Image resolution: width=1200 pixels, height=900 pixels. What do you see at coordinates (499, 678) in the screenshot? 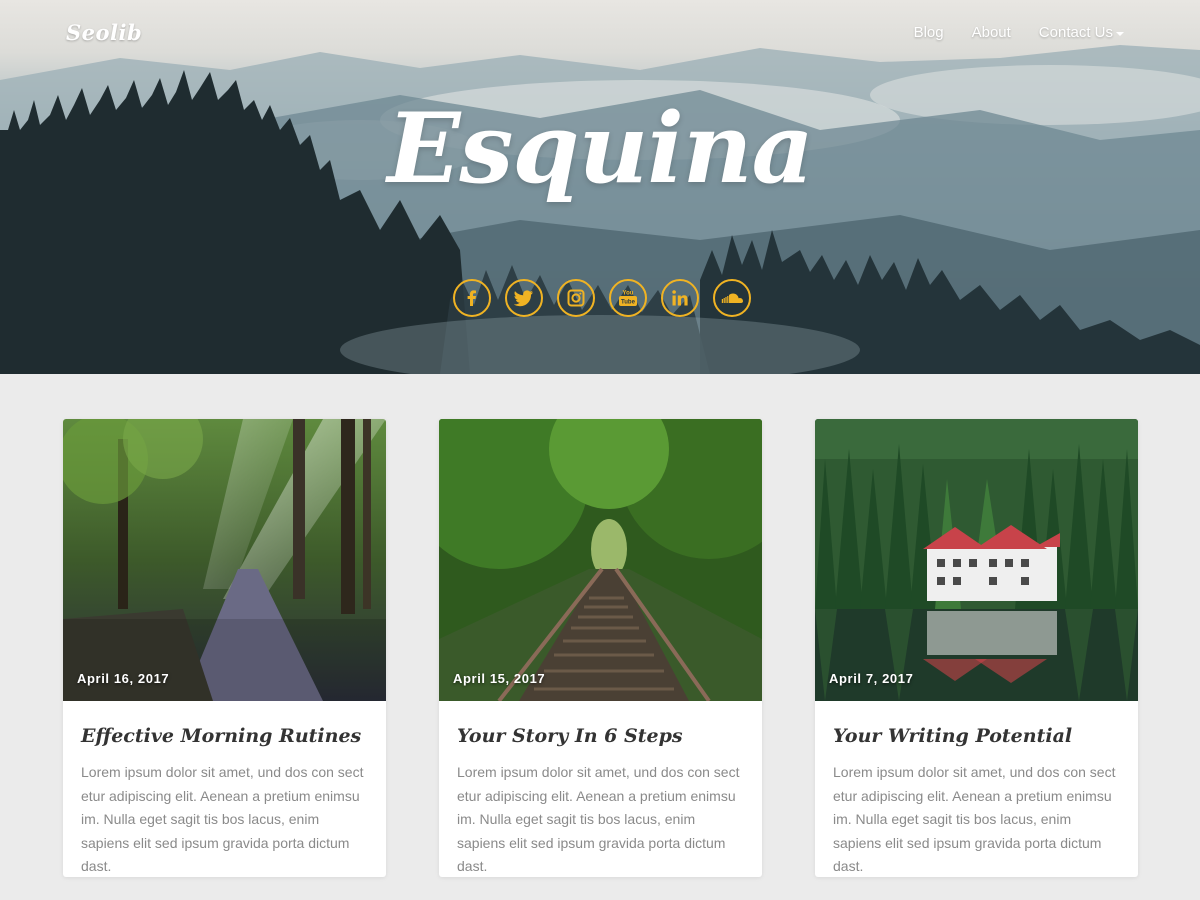
I see `post-date: April 15, 2017` at bounding box center [499, 678].